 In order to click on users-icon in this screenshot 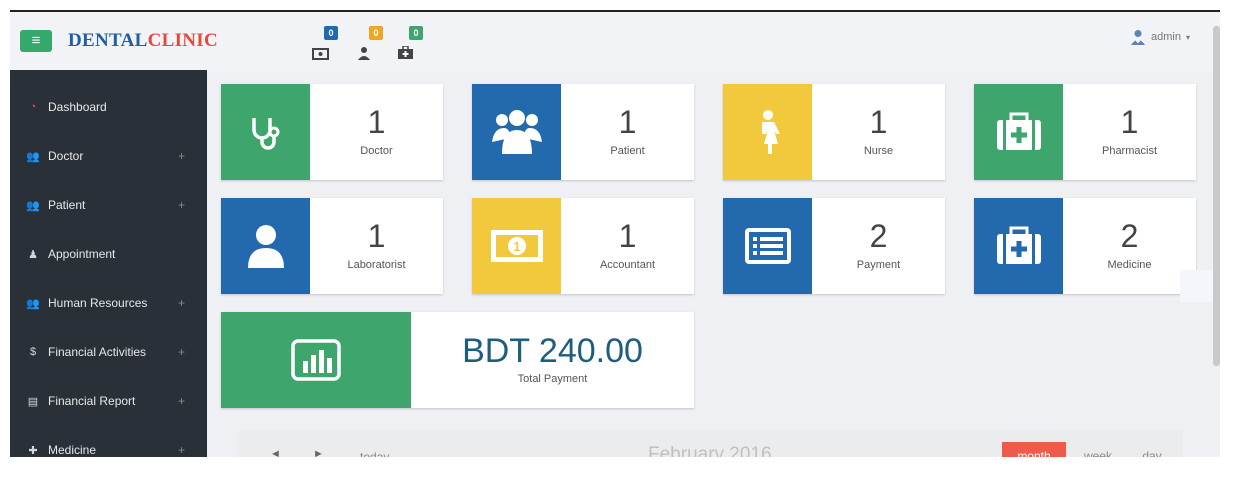, I will do `click(516, 132)`.